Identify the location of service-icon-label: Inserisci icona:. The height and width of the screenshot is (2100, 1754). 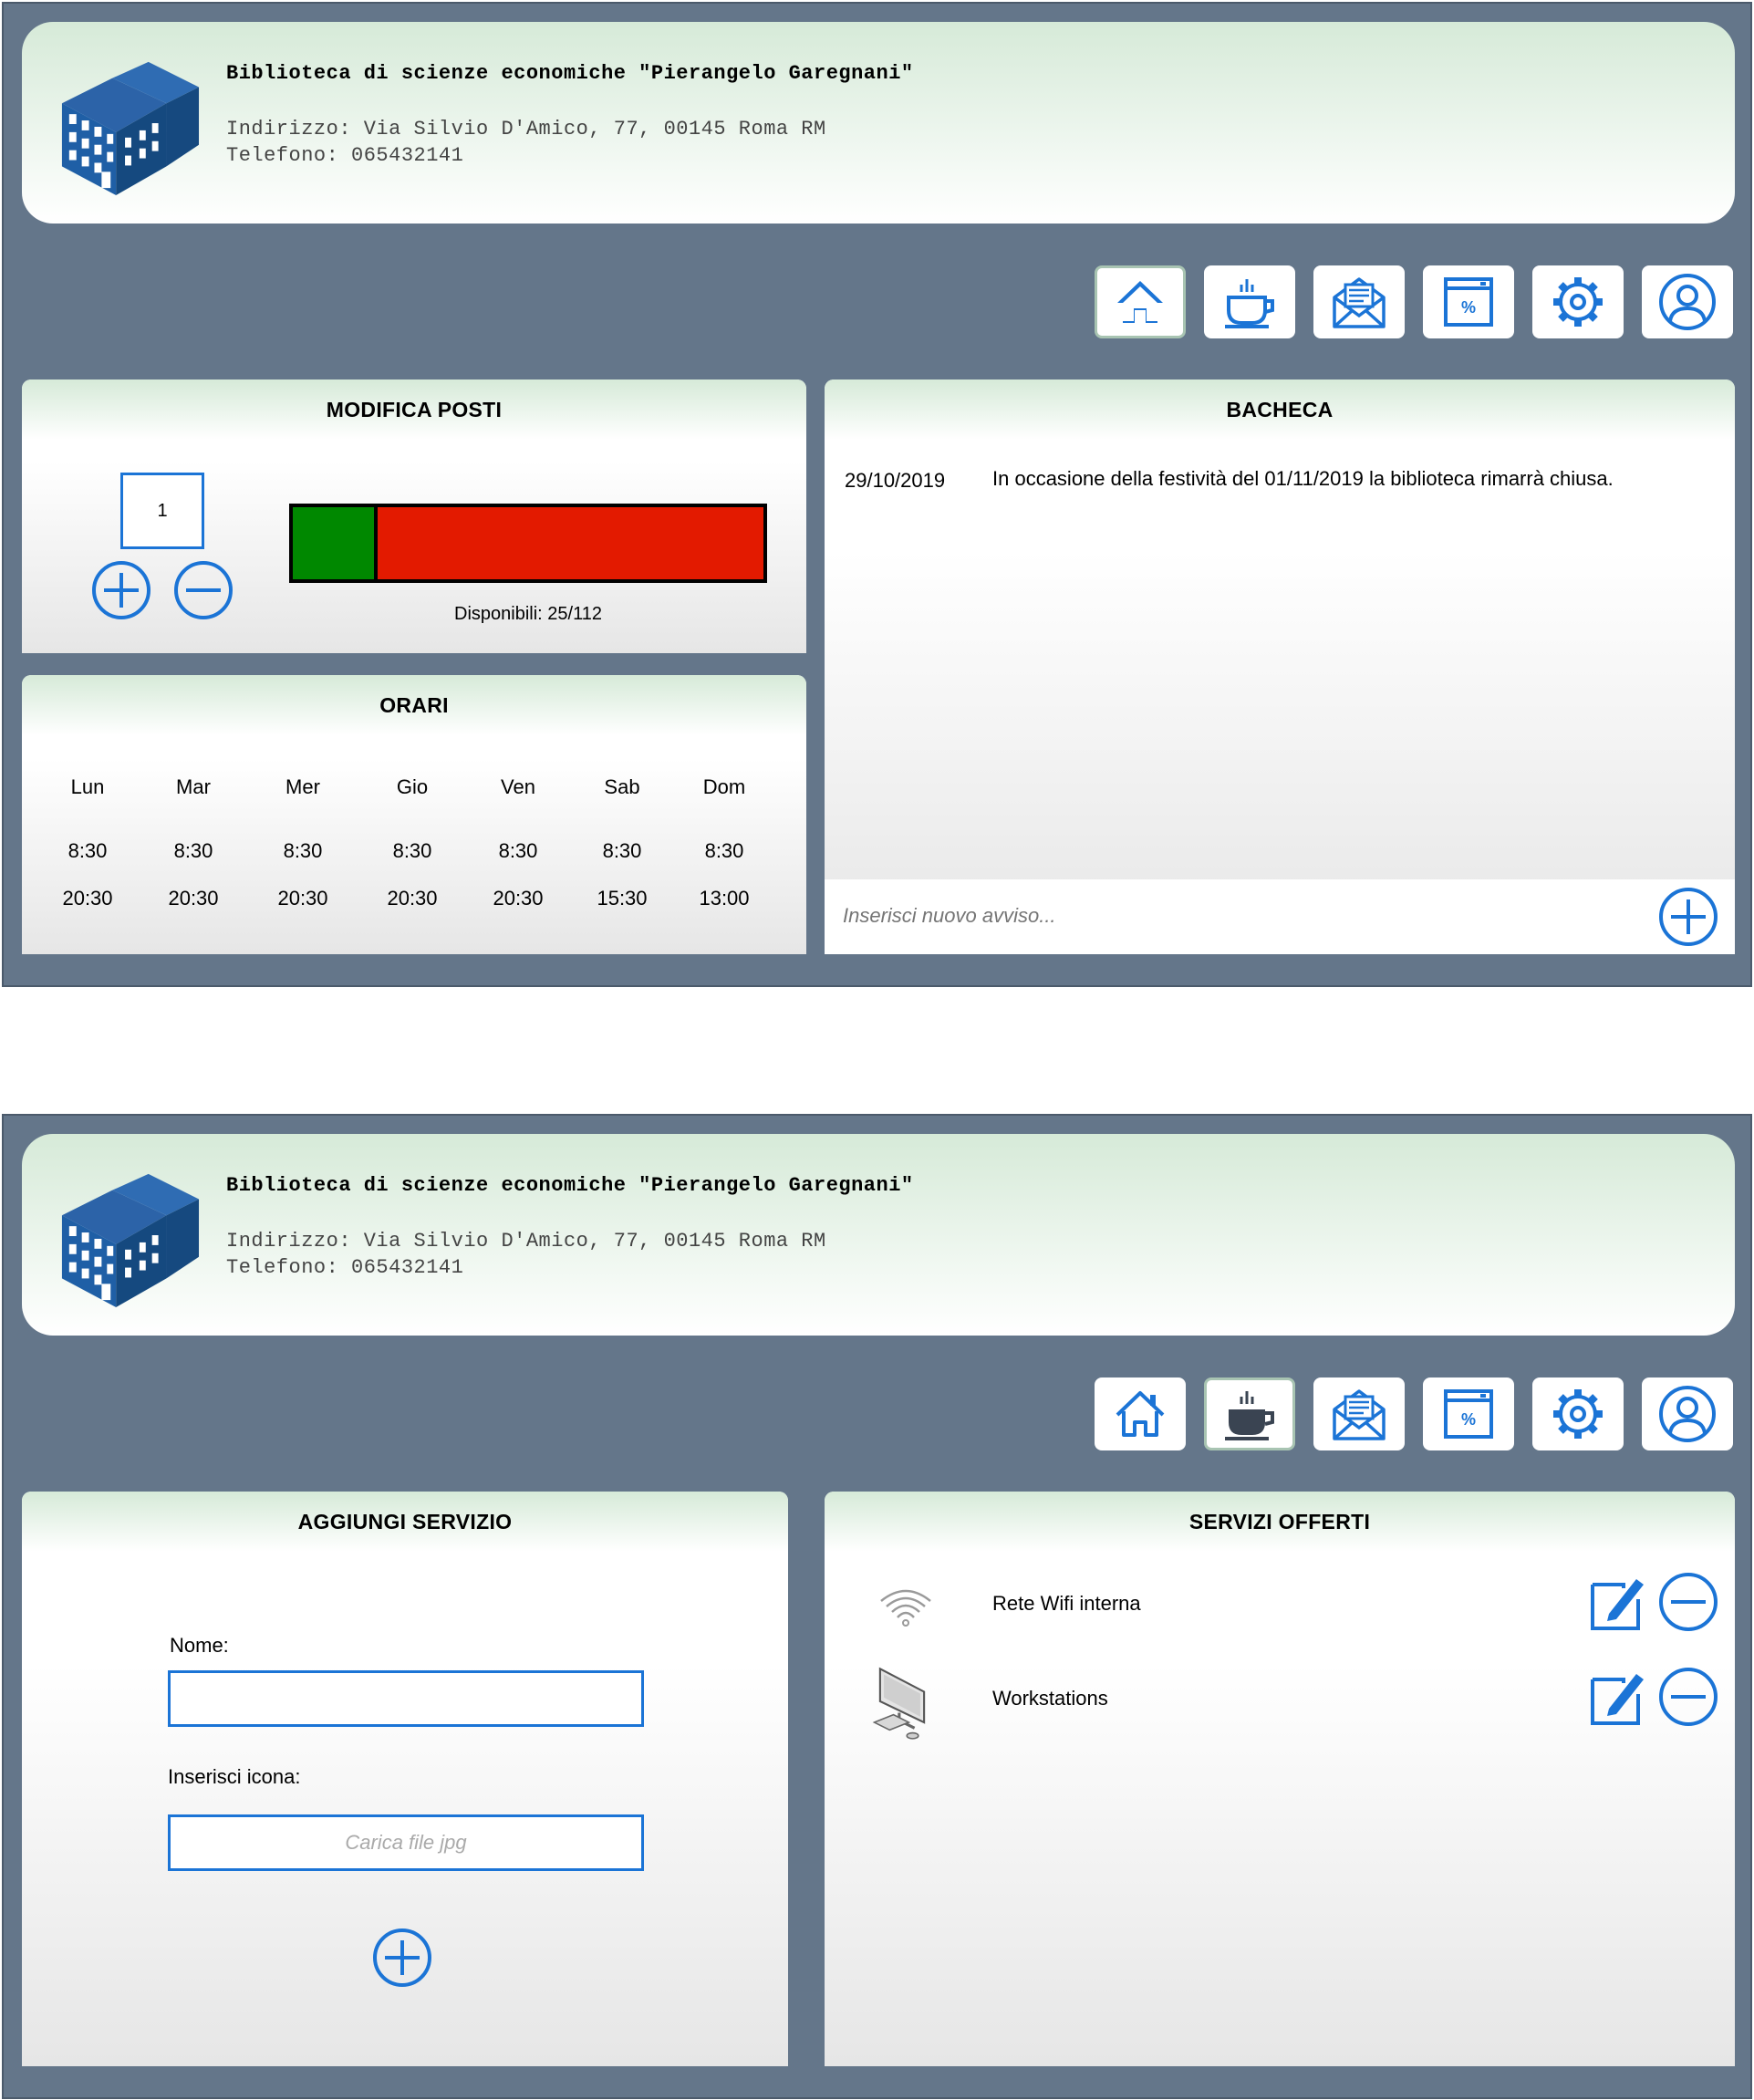
(234, 1776).